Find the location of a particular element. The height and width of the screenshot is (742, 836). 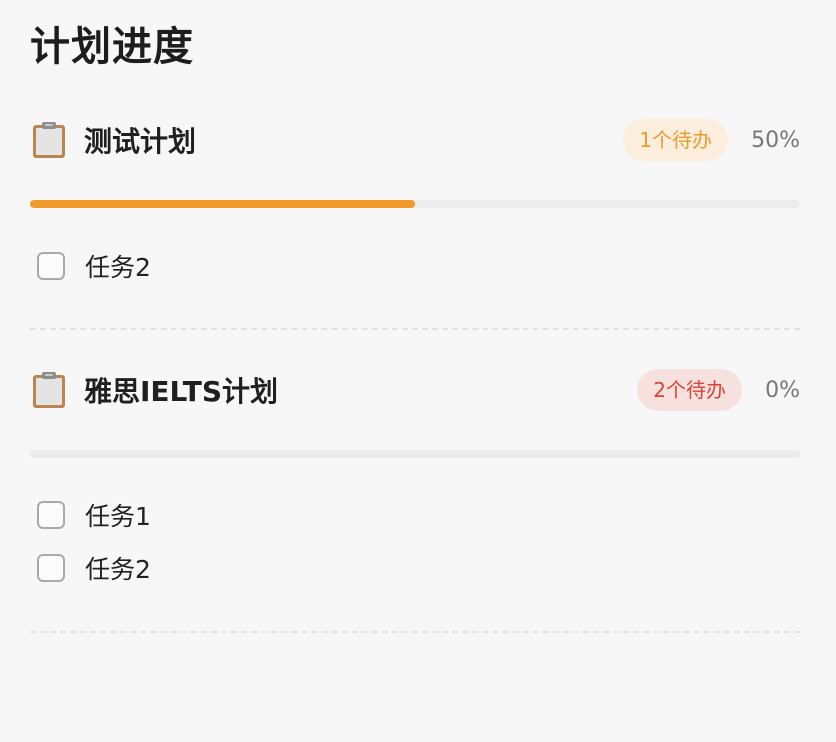

pending-badge: 1个待办 is located at coordinates (675, 140).